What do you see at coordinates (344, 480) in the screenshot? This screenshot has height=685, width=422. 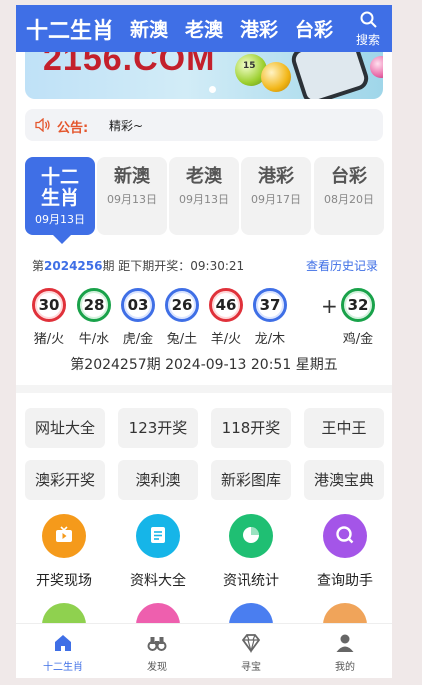 I see `link-button: 港澳宝典` at bounding box center [344, 480].